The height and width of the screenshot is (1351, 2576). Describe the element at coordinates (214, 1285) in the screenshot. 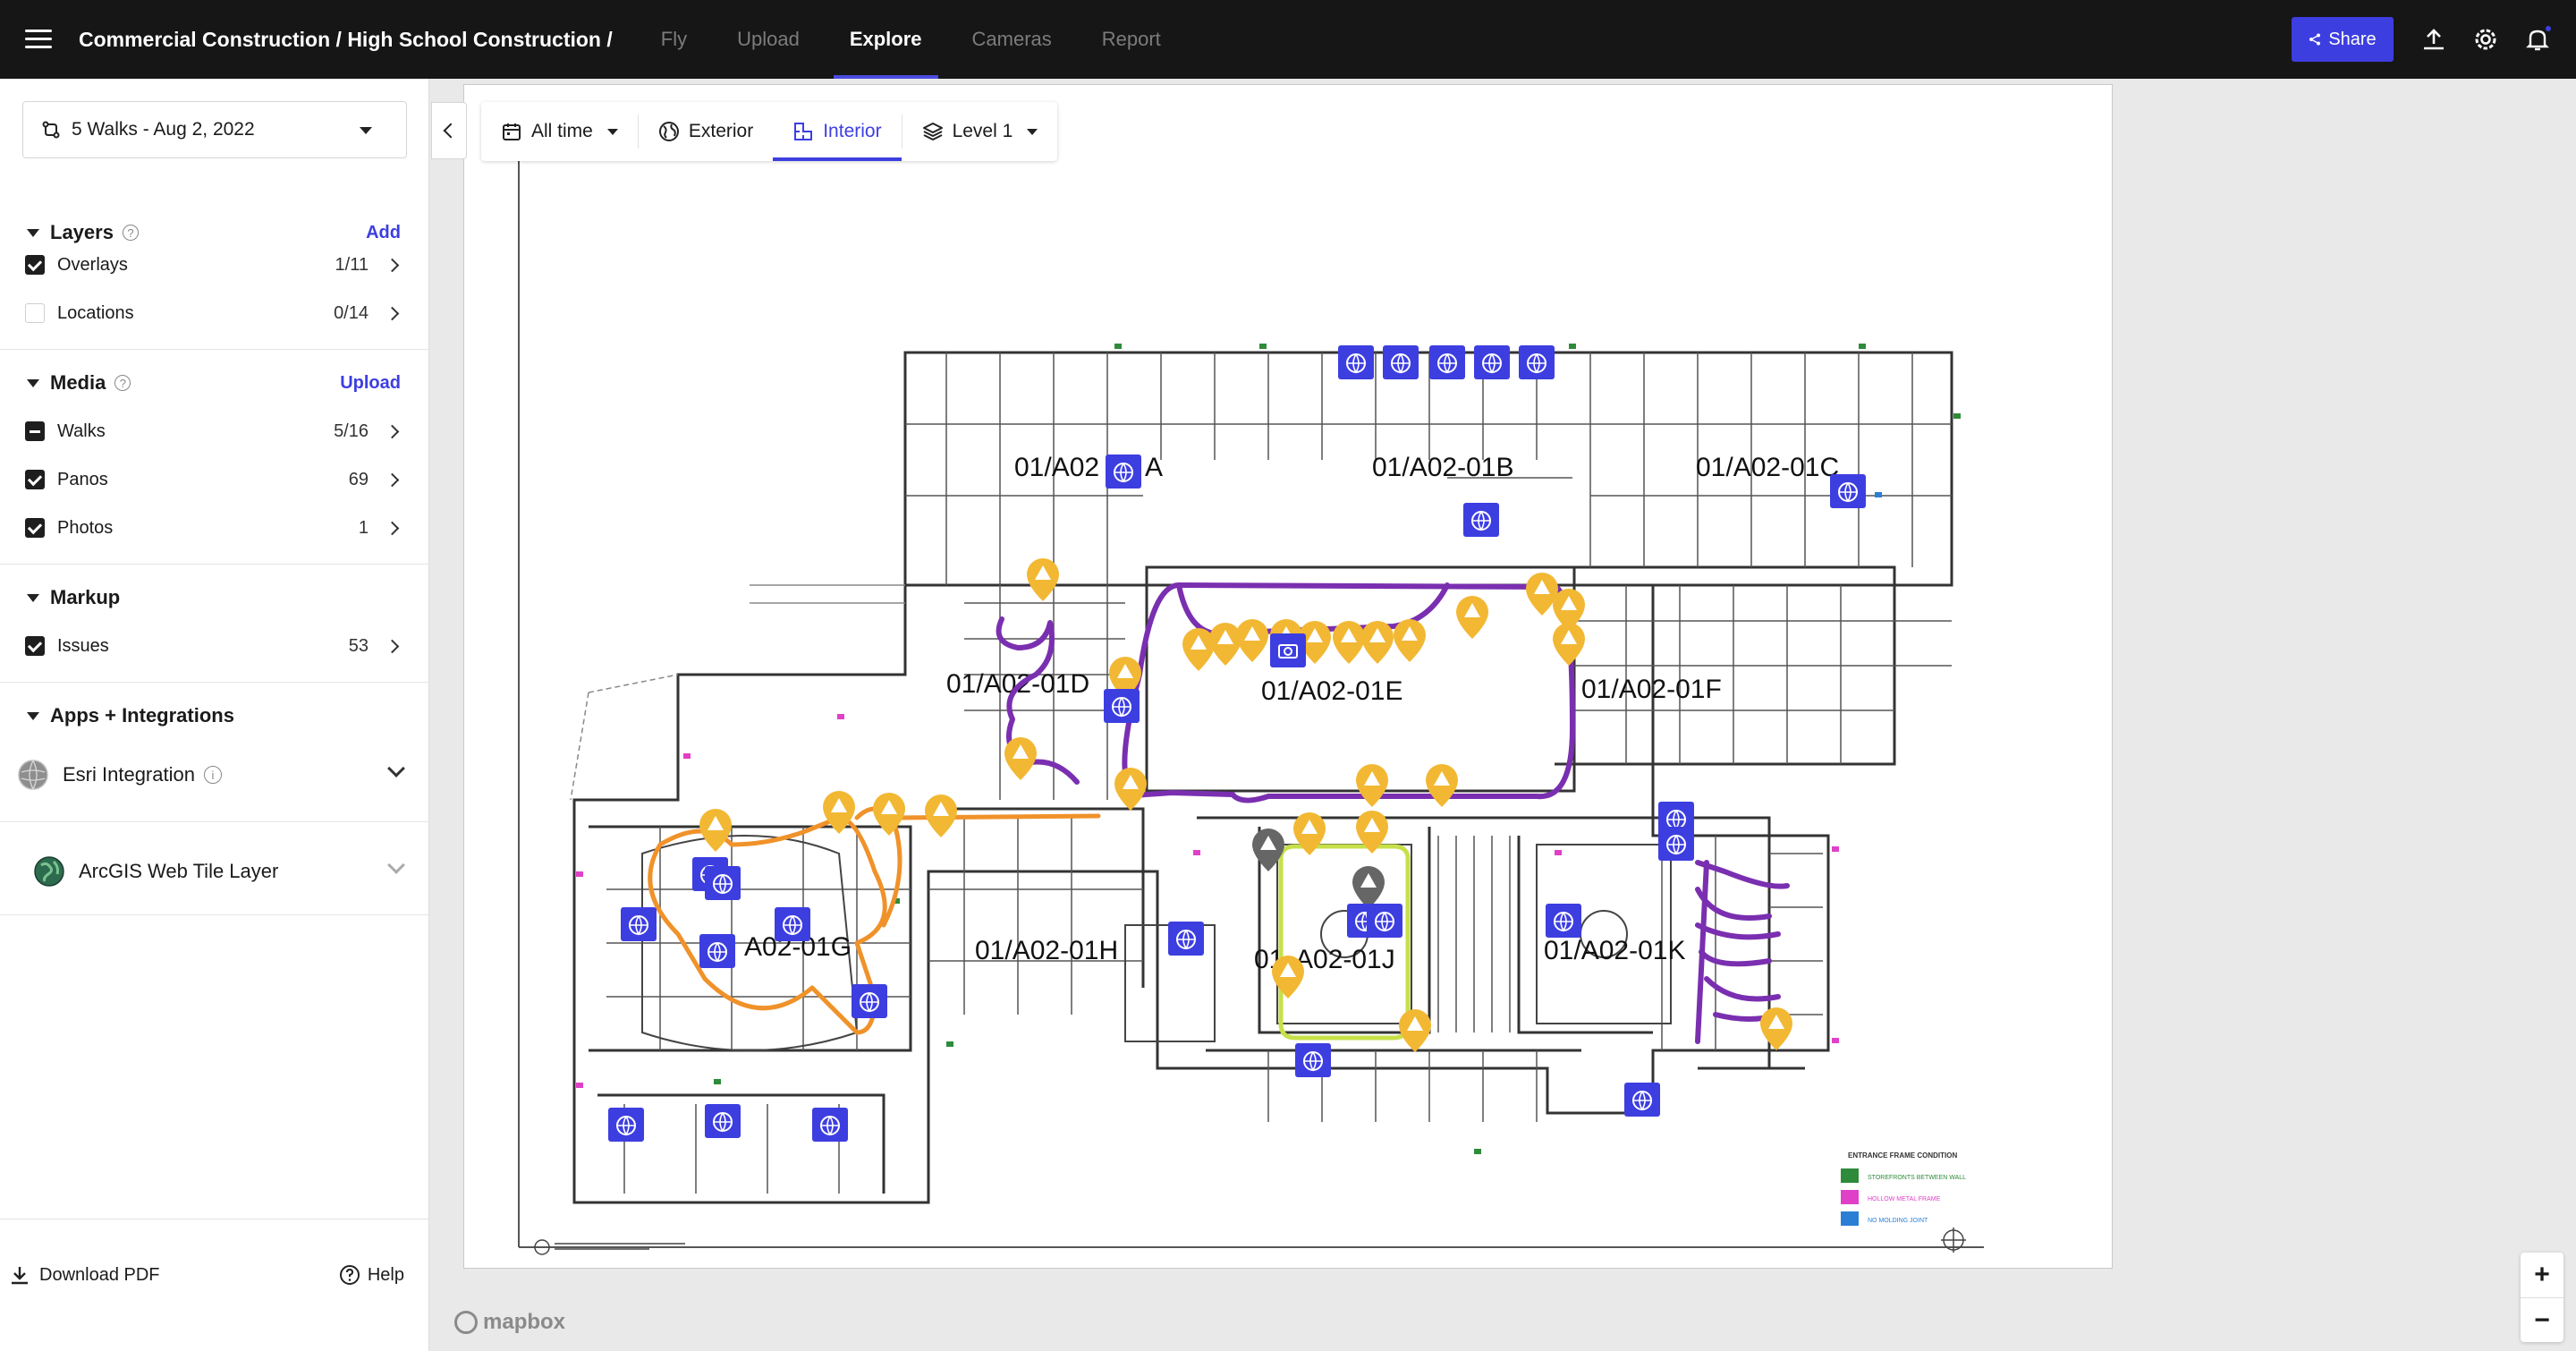

I see `sidebar-footer: Download PDF Help` at that location.